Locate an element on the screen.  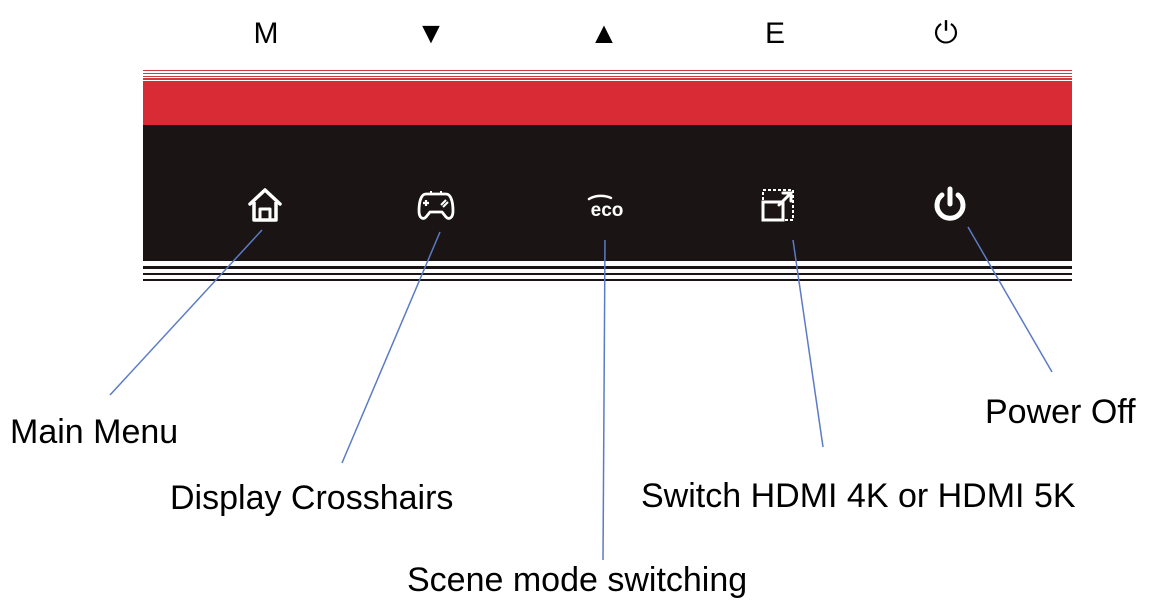
key-letter-down: ▼ is located at coordinates (431, 33).